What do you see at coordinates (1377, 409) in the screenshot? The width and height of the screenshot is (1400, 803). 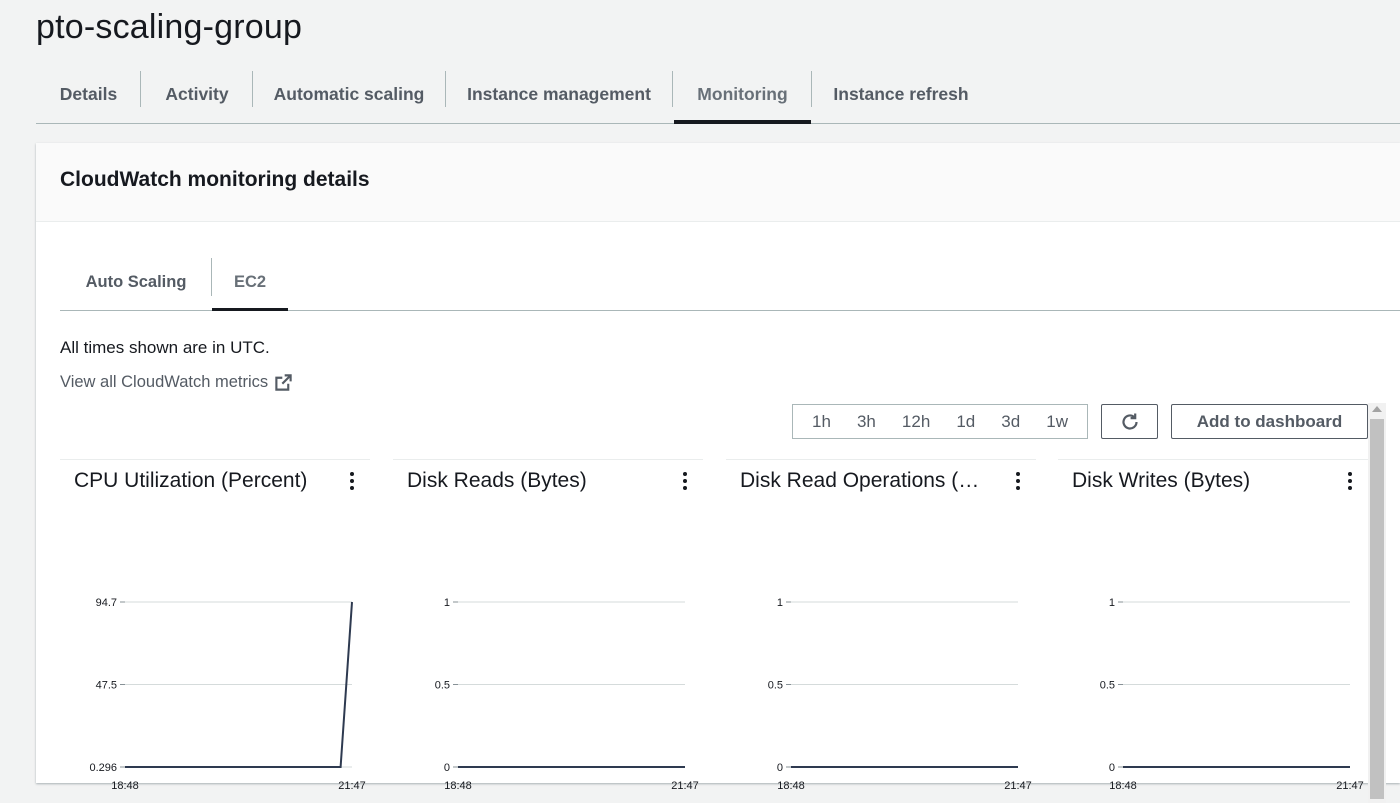 I see `scroll-up-arrow-icon` at bounding box center [1377, 409].